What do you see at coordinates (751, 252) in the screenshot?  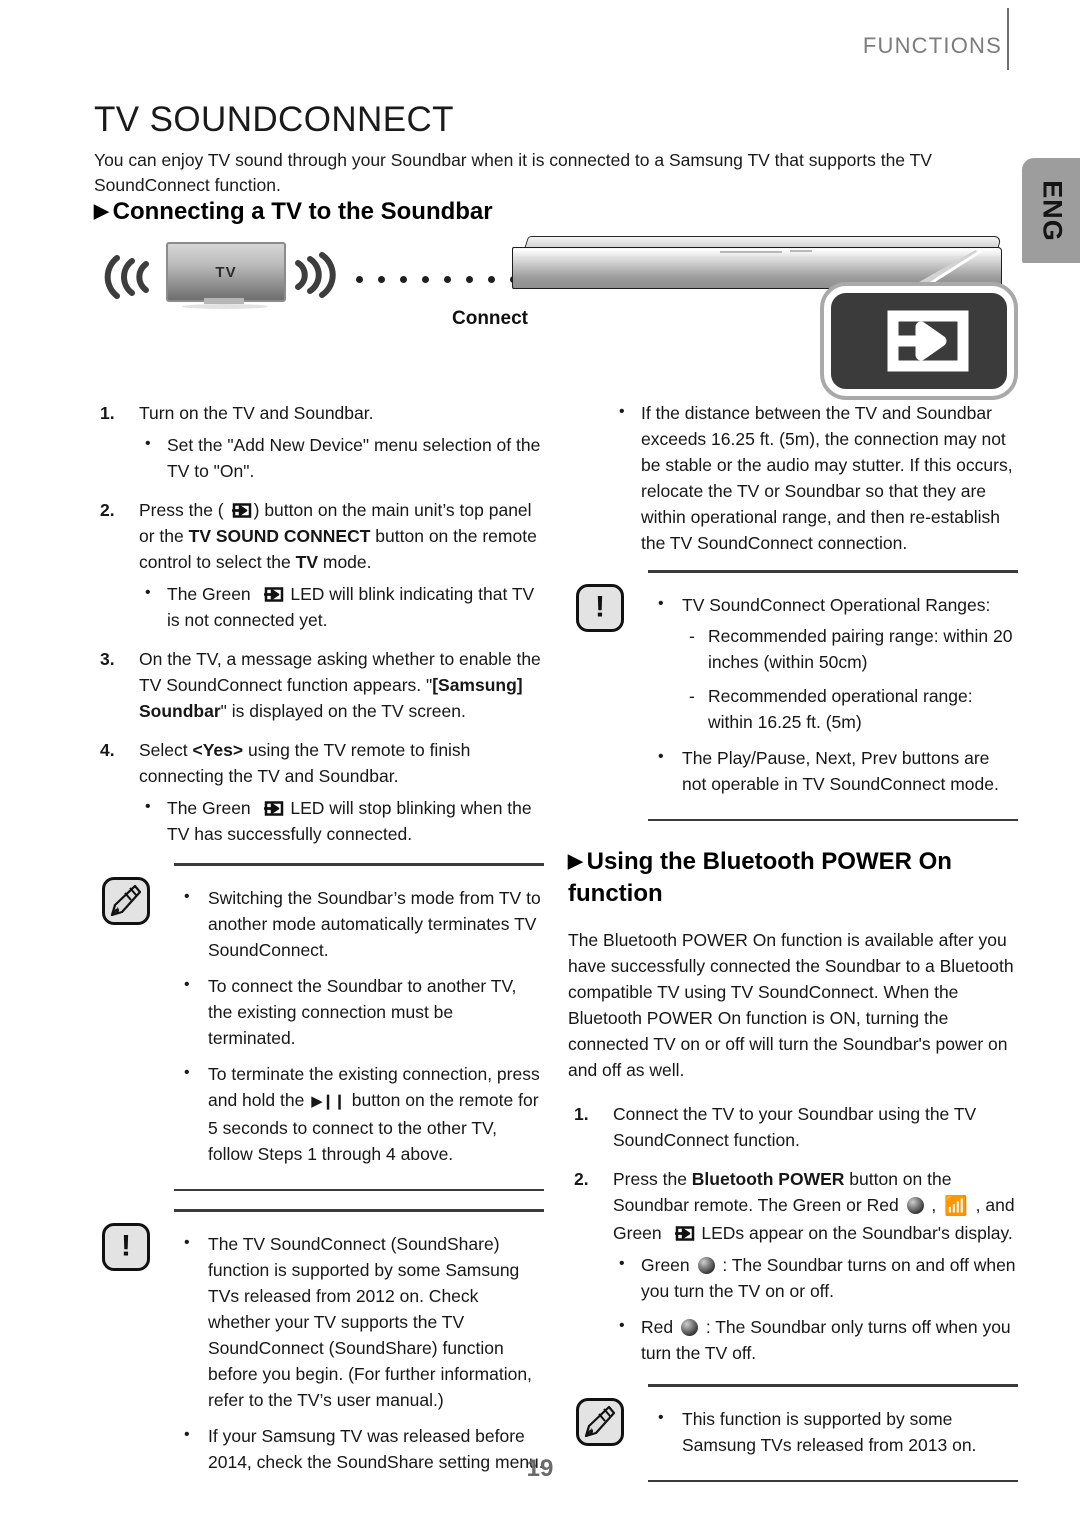 I see `soundbar-top-marking` at bounding box center [751, 252].